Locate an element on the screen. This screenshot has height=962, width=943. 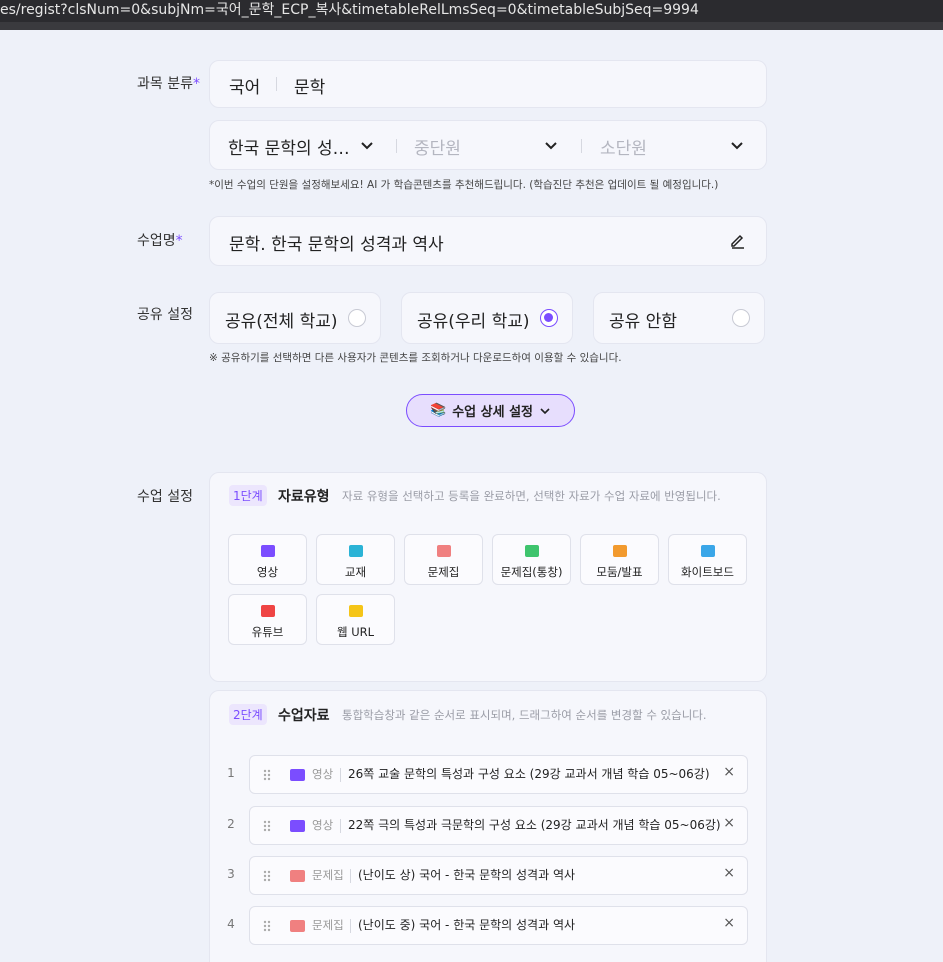
material-type-textbook: 교재 is located at coordinates (355, 559).